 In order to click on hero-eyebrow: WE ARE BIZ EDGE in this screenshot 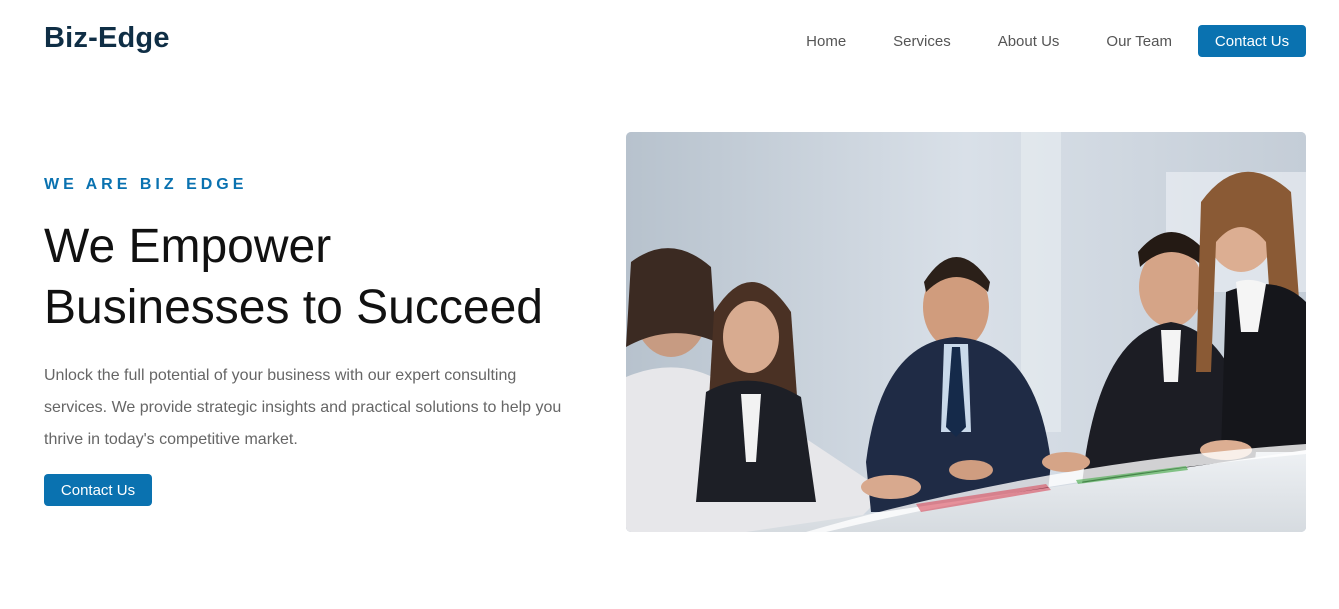, I will do `click(146, 184)`.